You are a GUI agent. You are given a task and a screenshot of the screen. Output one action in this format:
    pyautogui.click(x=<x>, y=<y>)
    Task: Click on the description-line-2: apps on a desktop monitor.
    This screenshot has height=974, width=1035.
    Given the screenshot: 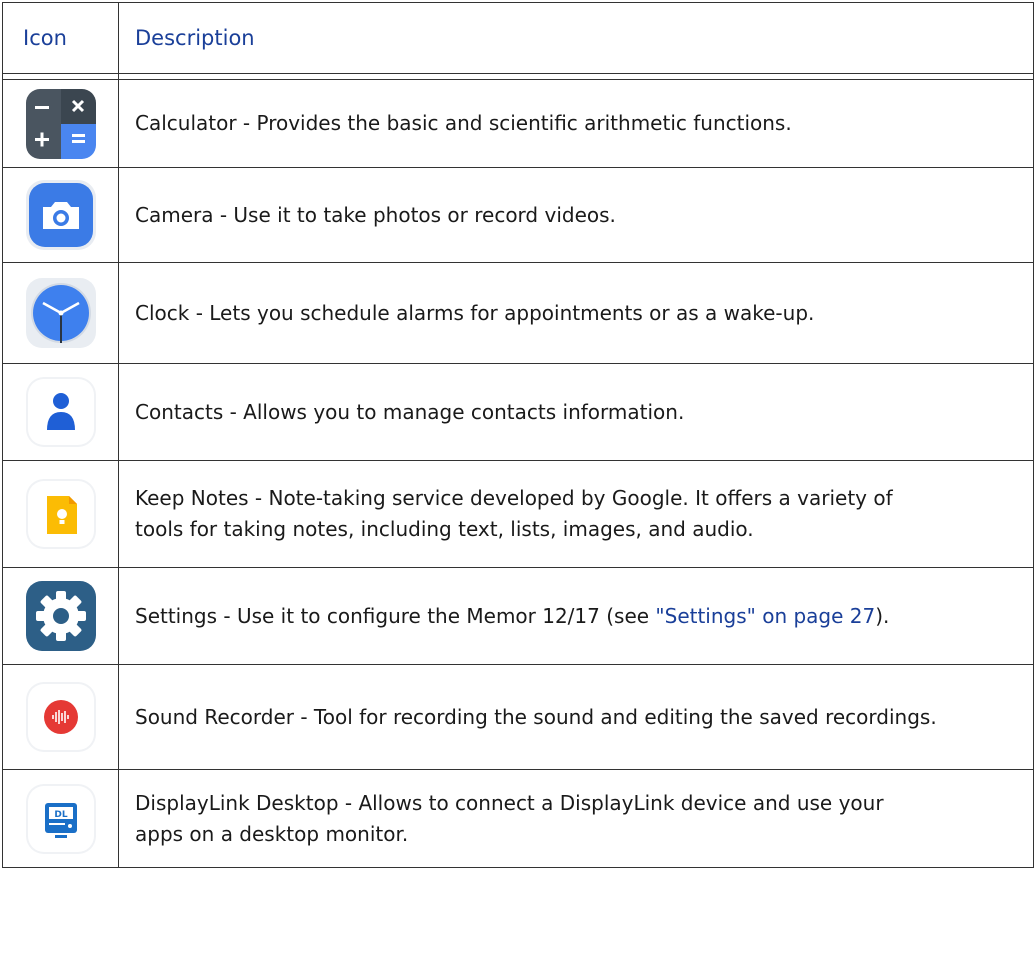 What is the action you would take?
    pyautogui.click(x=272, y=833)
    